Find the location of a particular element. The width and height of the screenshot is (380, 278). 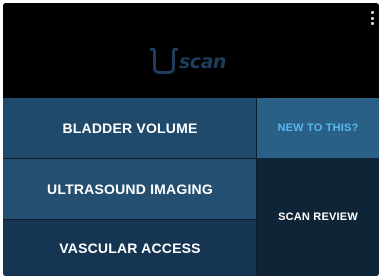

bladder-volume-label: BLADDER VOLUME is located at coordinates (130, 128).